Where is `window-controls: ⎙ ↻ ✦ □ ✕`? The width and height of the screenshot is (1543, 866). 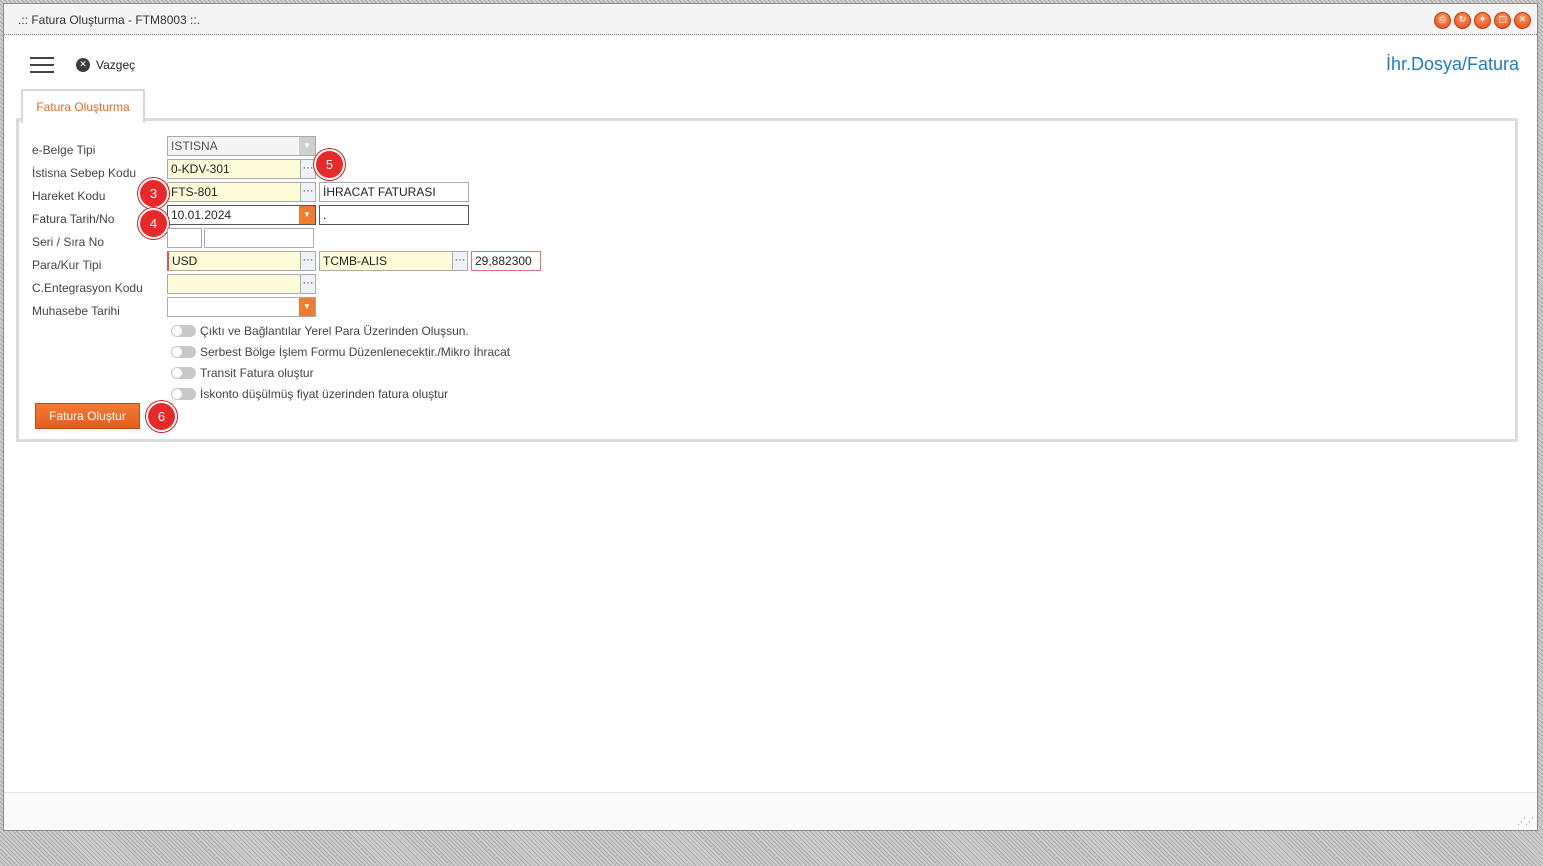 window-controls: ⎙ ↻ ✦ □ ✕ is located at coordinates (1482, 20).